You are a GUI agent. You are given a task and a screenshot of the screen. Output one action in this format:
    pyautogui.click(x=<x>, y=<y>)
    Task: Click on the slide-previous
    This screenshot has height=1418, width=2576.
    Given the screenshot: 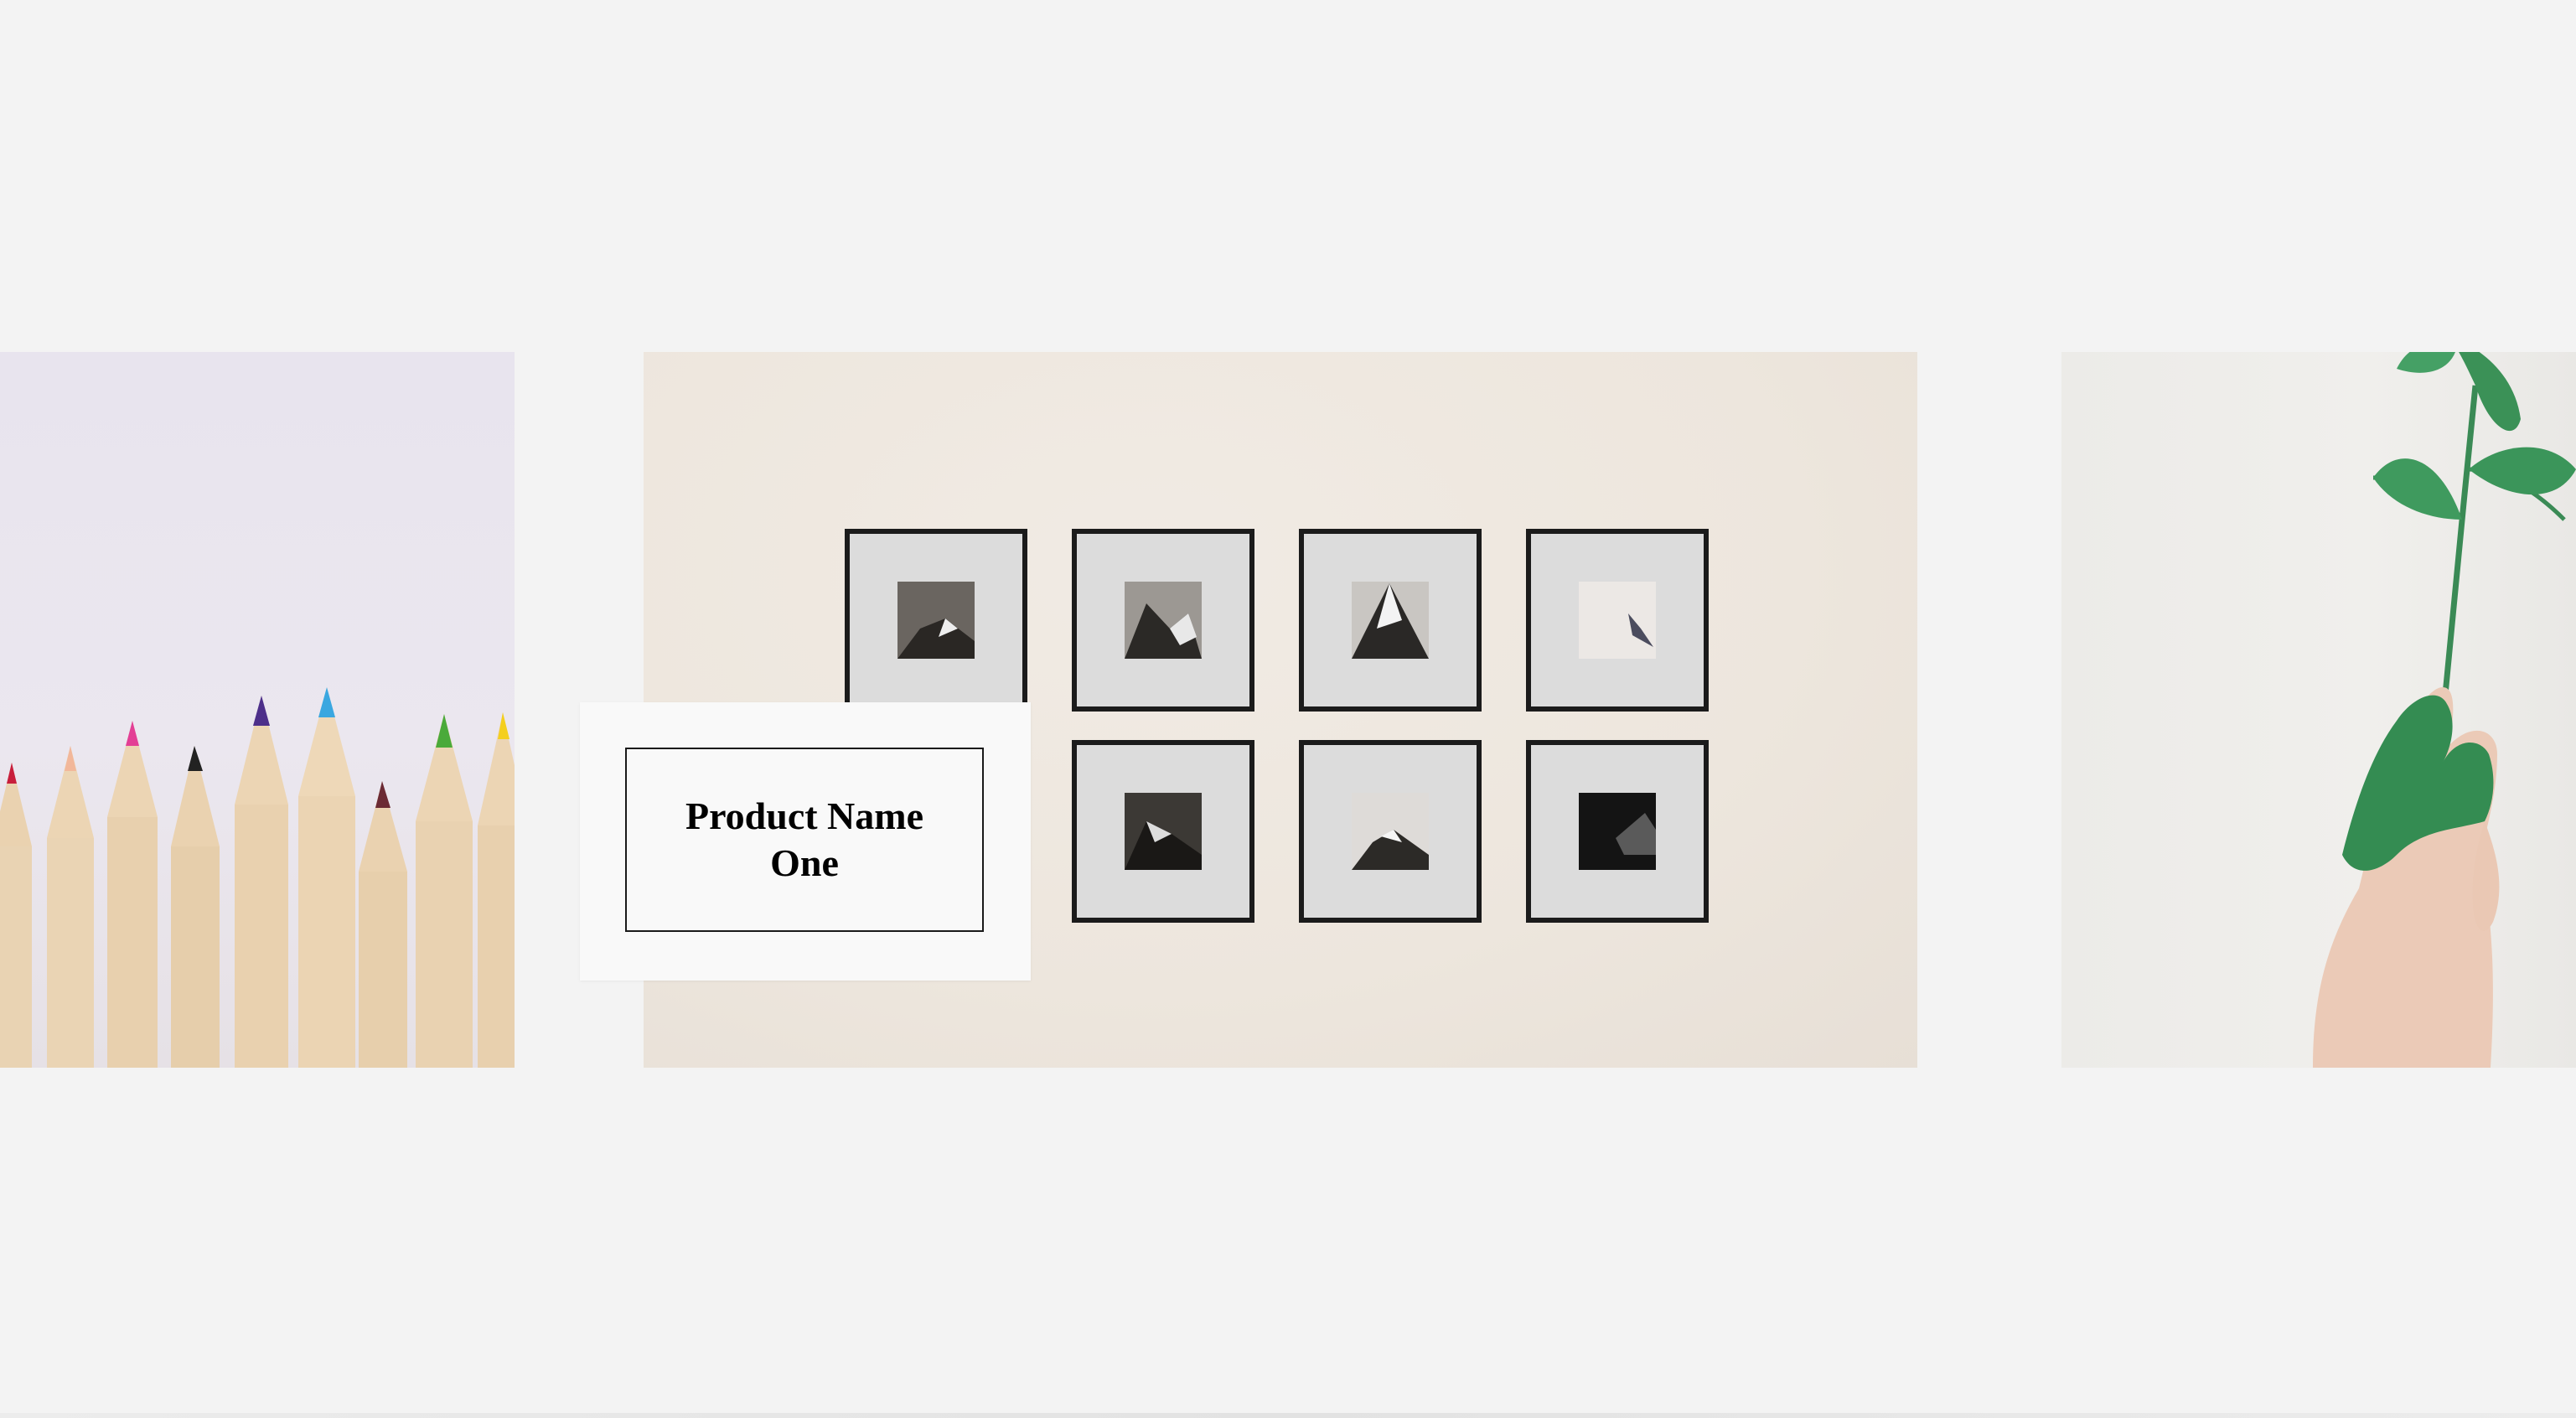 What is the action you would take?
    pyautogui.click(x=257, y=710)
    